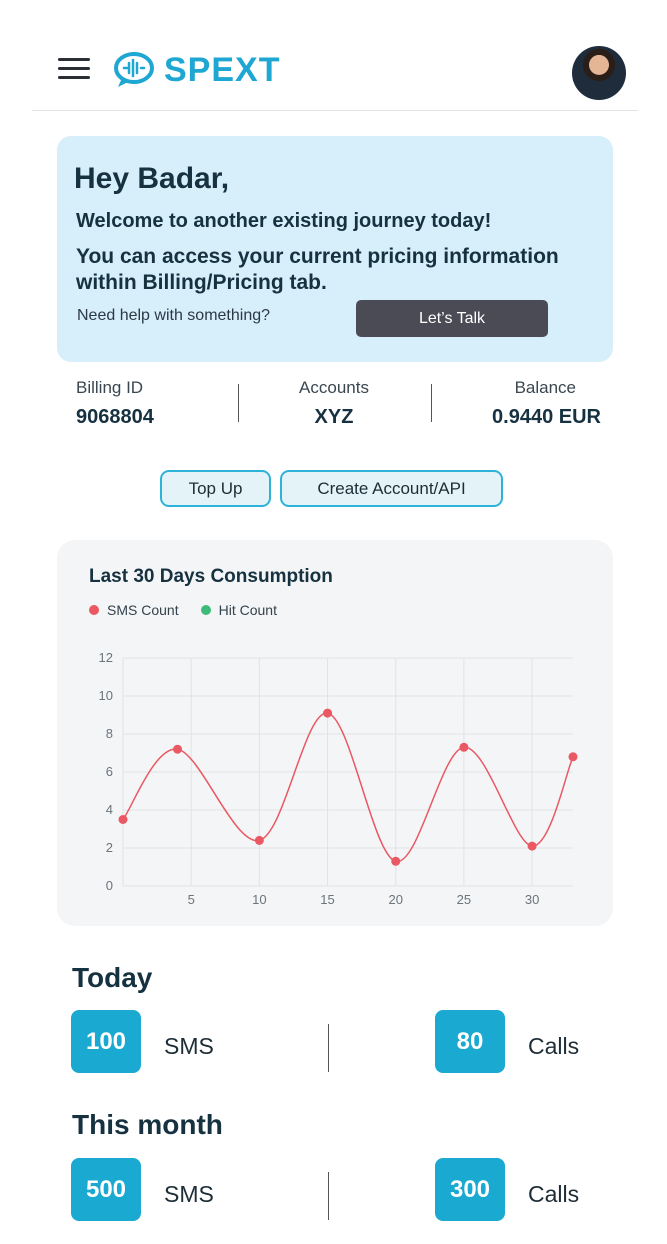 The image size is (667, 1244). What do you see at coordinates (470, 1189) in the screenshot?
I see `month-calls-count: 300` at bounding box center [470, 1189].